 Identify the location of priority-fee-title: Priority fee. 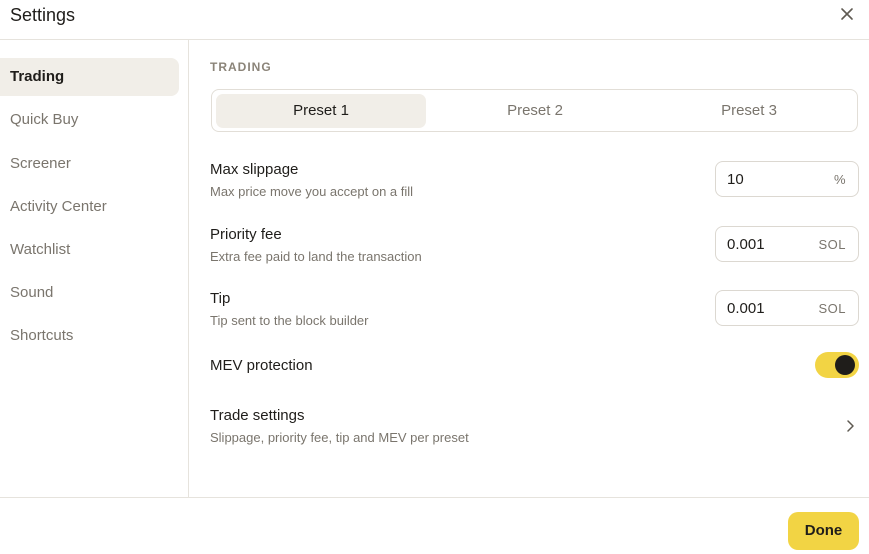
(246, 234).